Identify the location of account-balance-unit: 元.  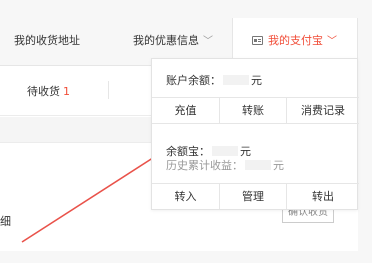
(256, 80).